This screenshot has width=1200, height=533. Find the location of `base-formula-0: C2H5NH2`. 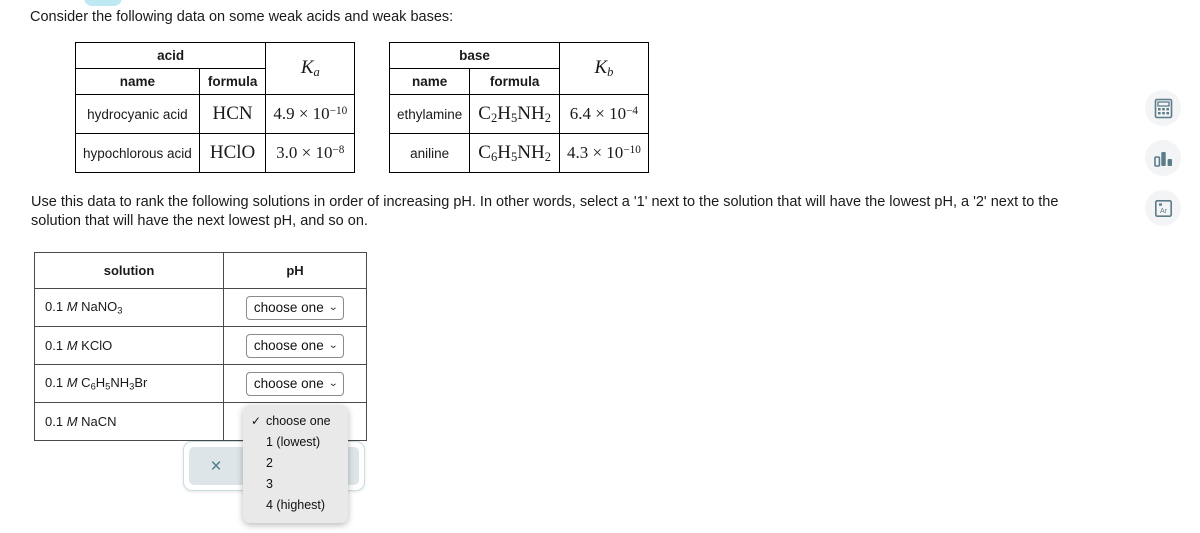

base-formula-0: C2H5NH2 is located at coordinates (514, 114).